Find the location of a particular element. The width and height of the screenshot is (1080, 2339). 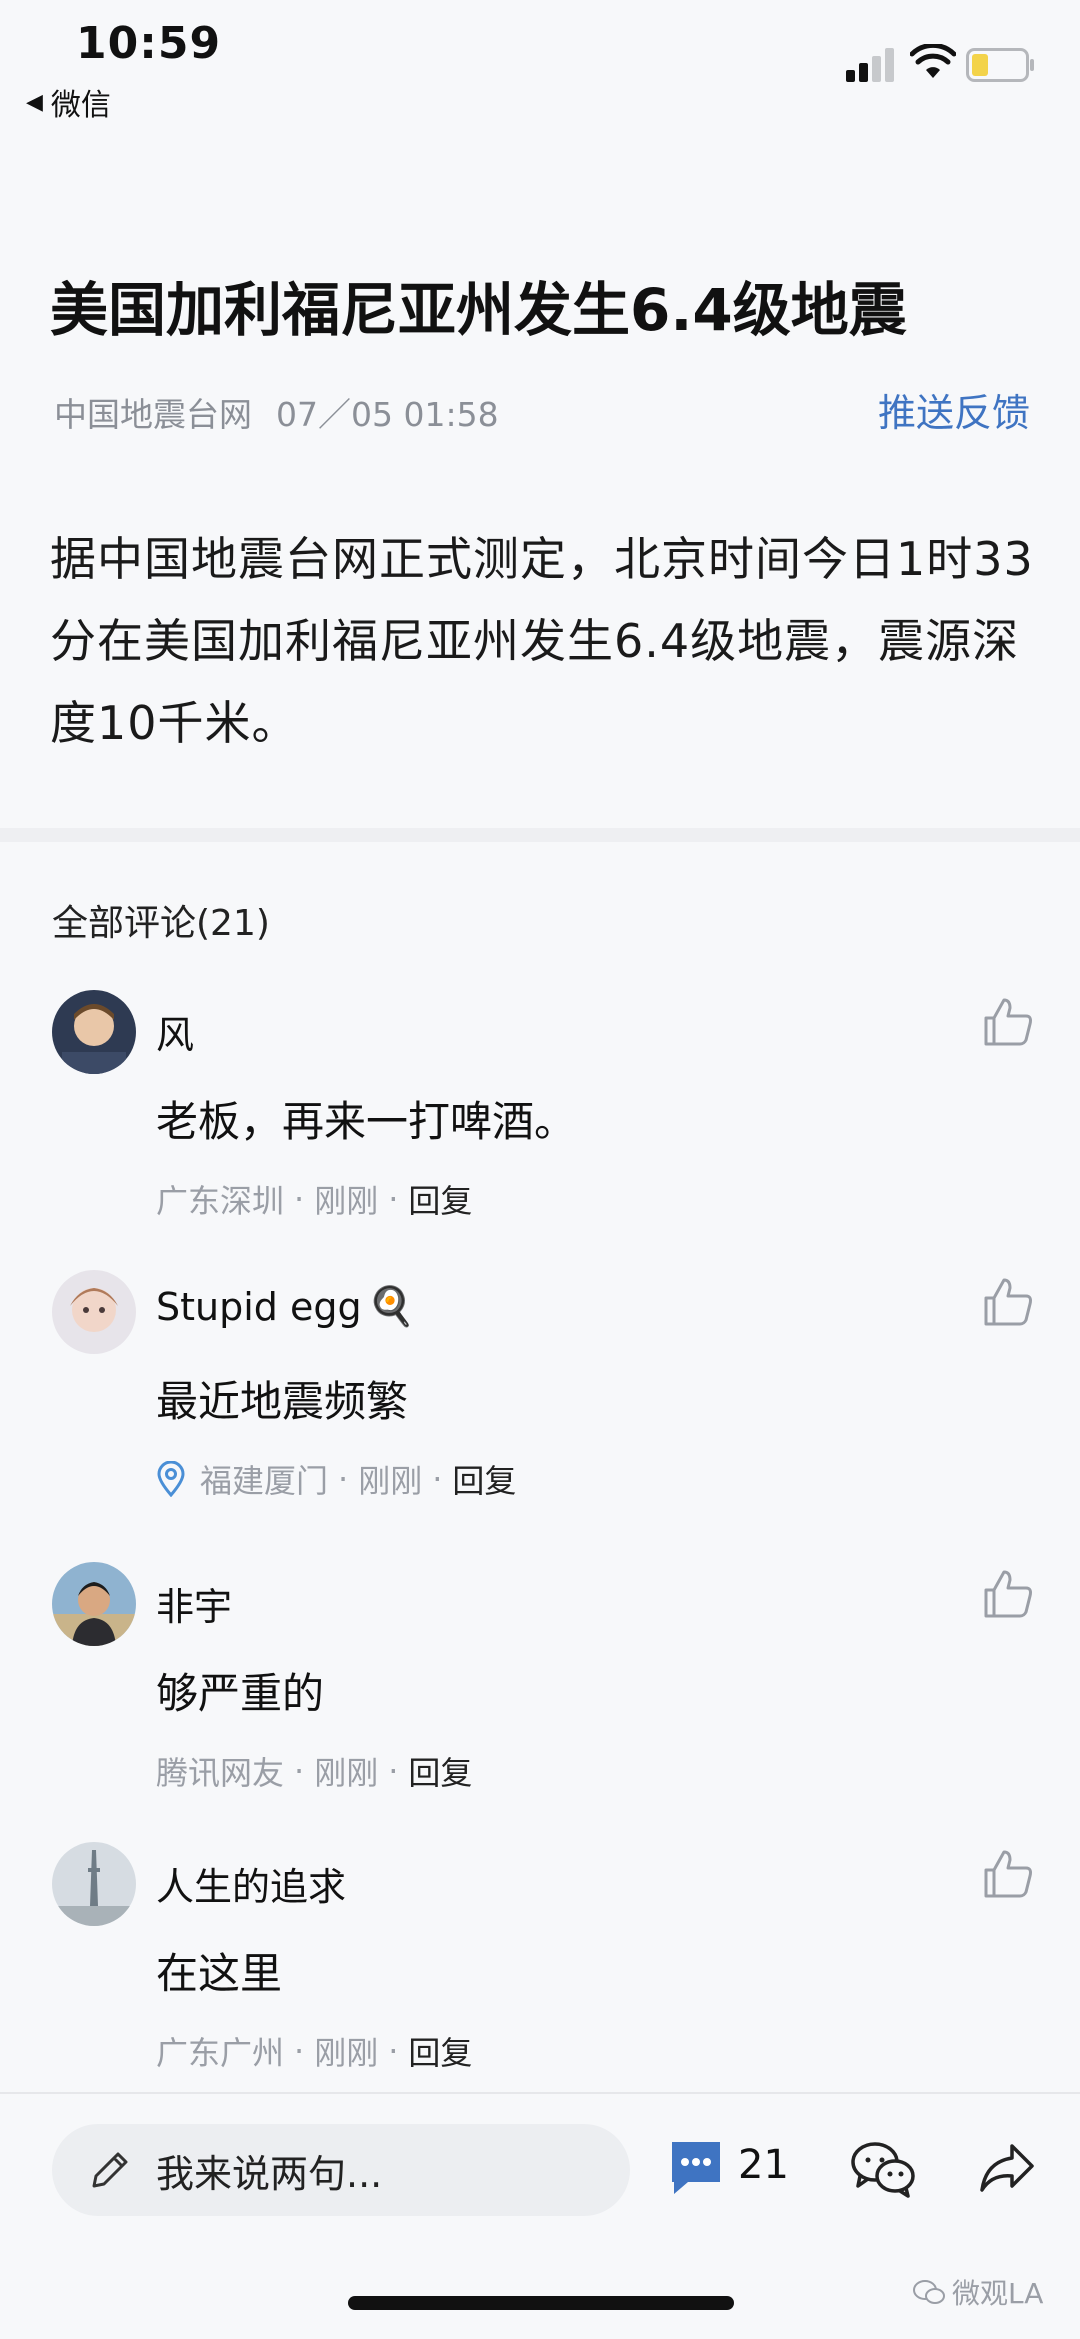

comment-author-name: Stupid egg is located at coordinates (259, 1306).